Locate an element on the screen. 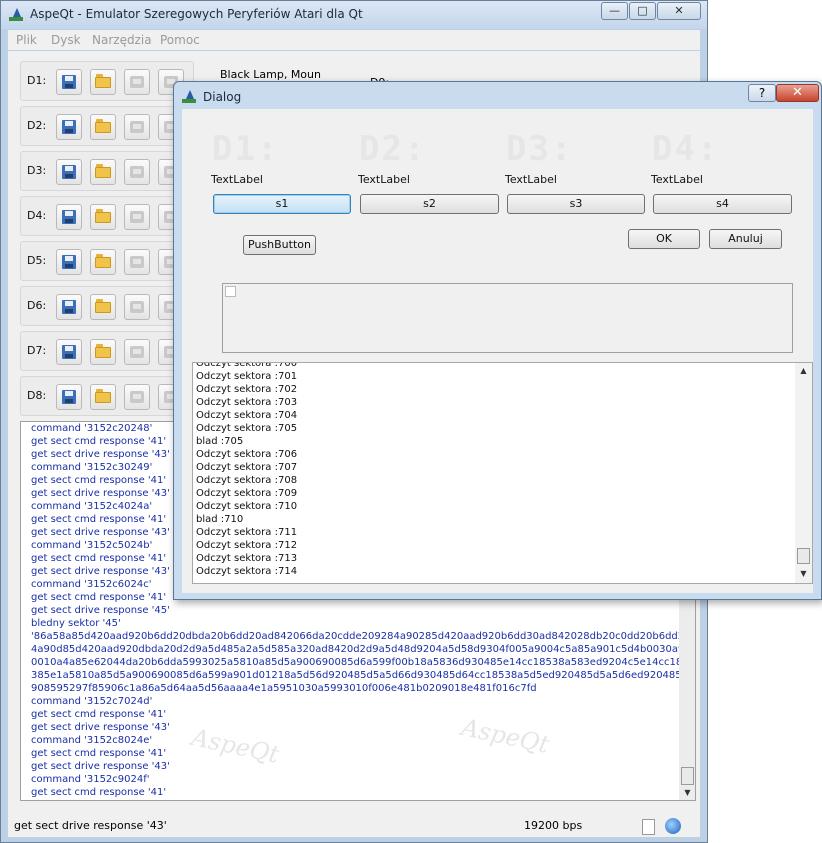 Image resolution: width=822 pixels, height=843 pixels. log-line: bledny sektor '45' is located at coordinates (76, 623).